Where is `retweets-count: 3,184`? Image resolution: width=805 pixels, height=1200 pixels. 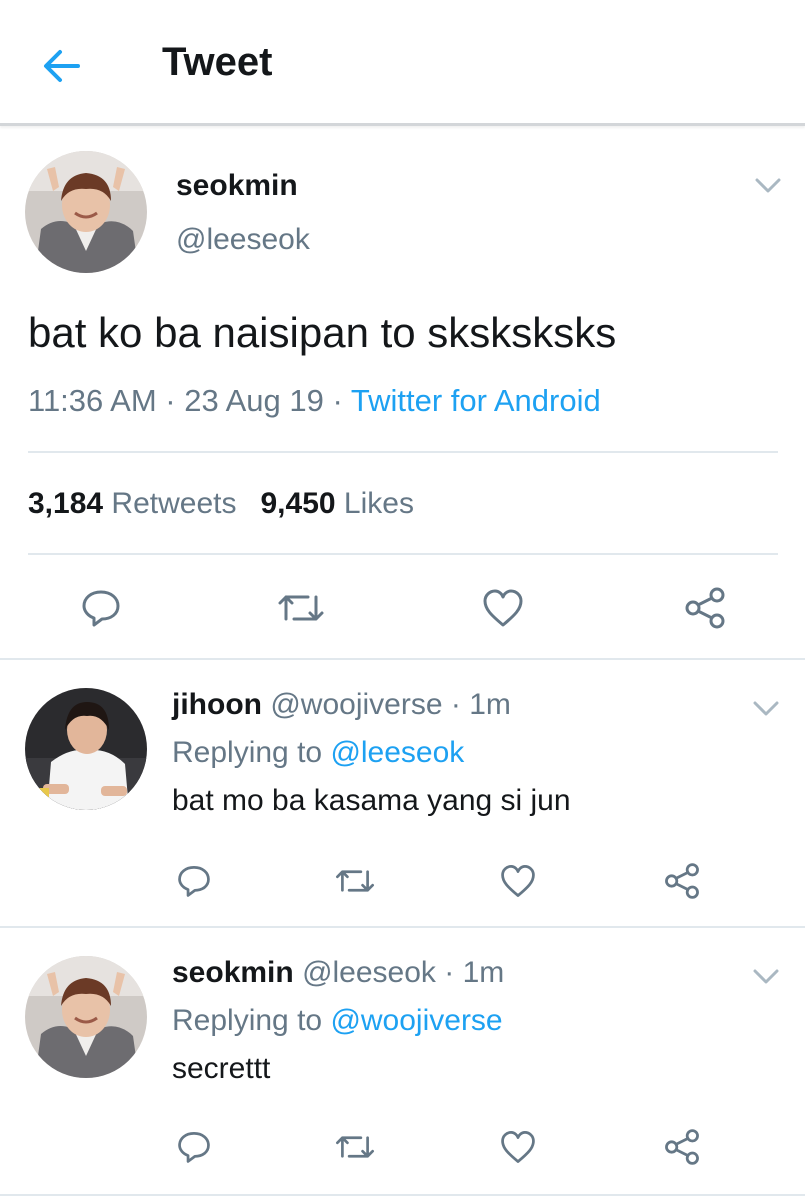 retweets-count: 3,184 is located at coordinates (66, 503).